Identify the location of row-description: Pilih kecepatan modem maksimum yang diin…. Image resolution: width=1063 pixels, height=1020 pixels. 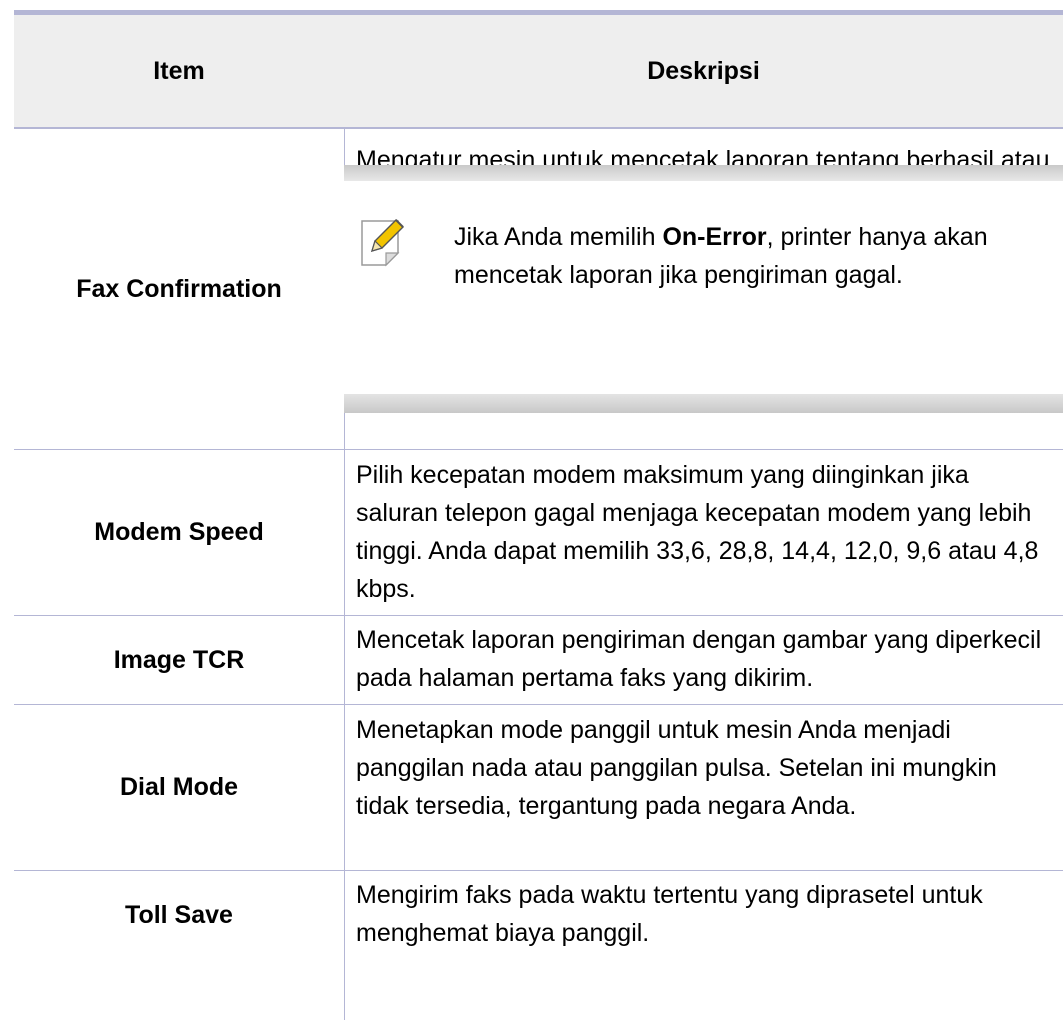
(697, 532).